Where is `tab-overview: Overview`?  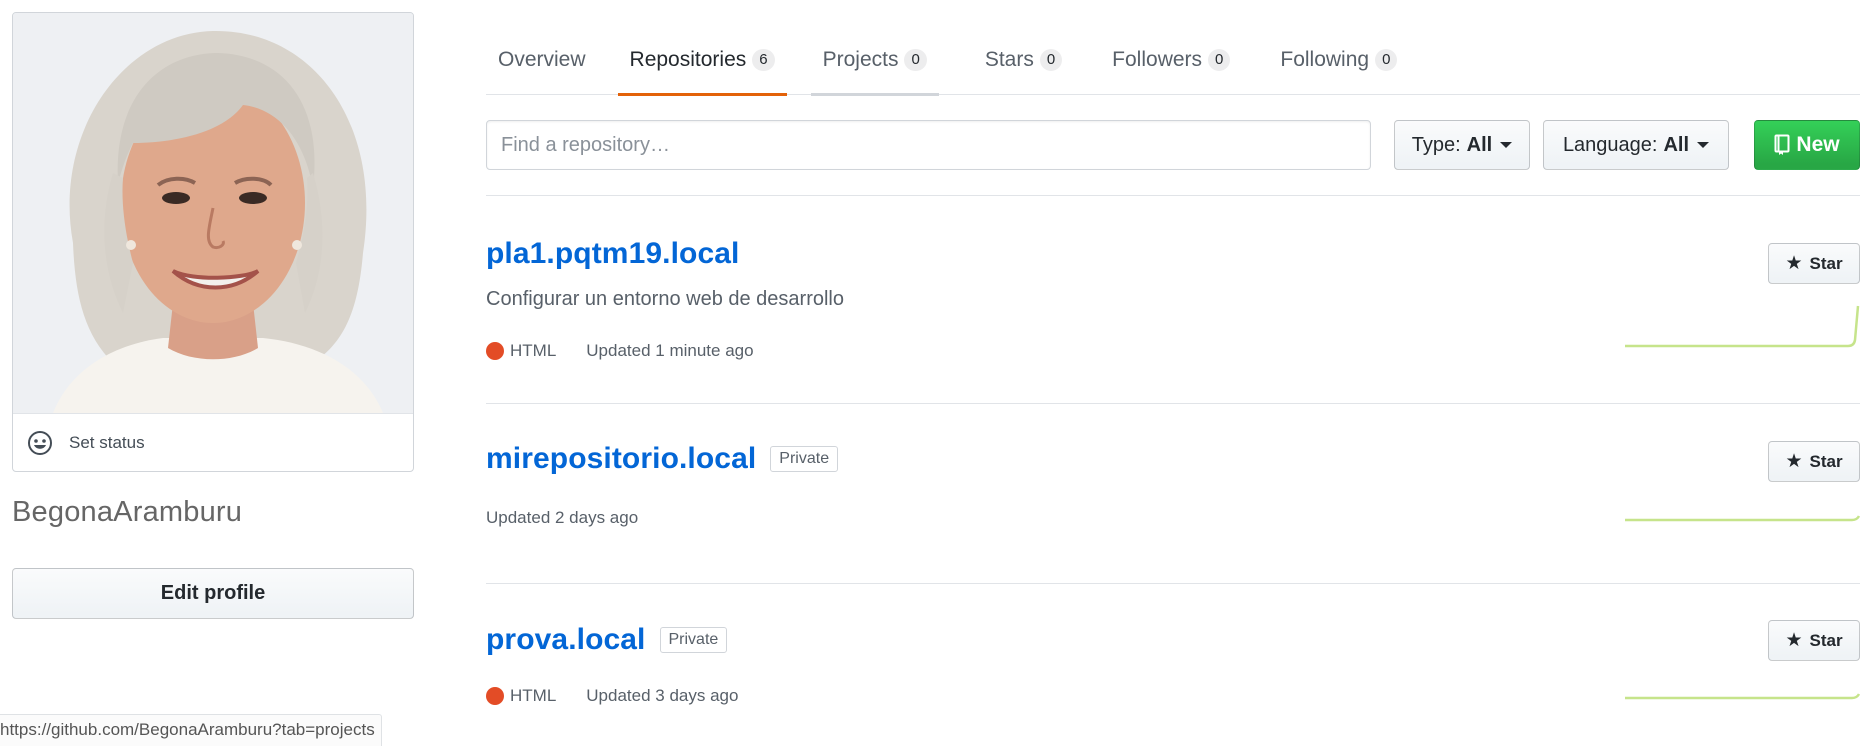
tab-overview: Overview is located at coordinates (552, 59).